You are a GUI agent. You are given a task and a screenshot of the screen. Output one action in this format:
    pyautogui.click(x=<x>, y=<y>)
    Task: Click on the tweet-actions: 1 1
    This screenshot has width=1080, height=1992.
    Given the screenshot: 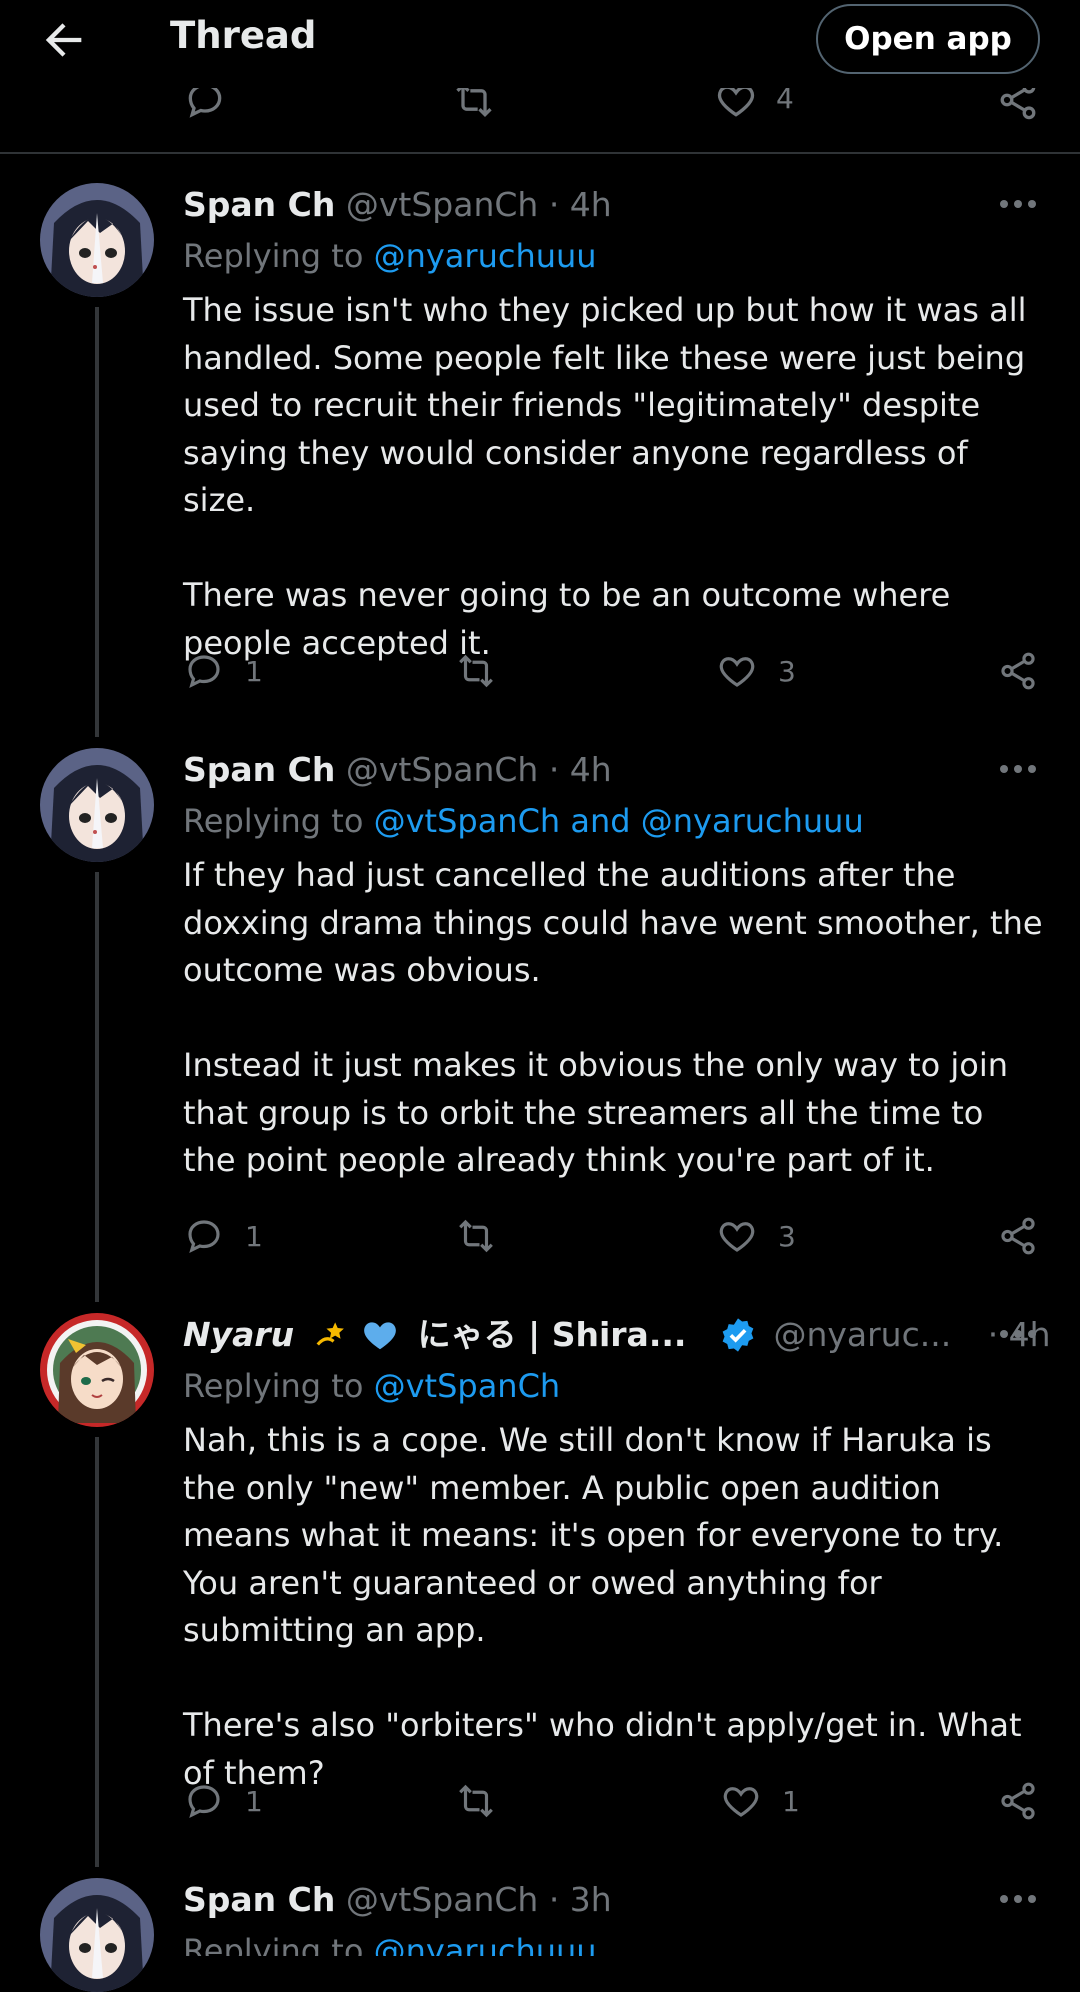 What is the action you would take?
    pyautogui.click(x=613, y=1801)
    